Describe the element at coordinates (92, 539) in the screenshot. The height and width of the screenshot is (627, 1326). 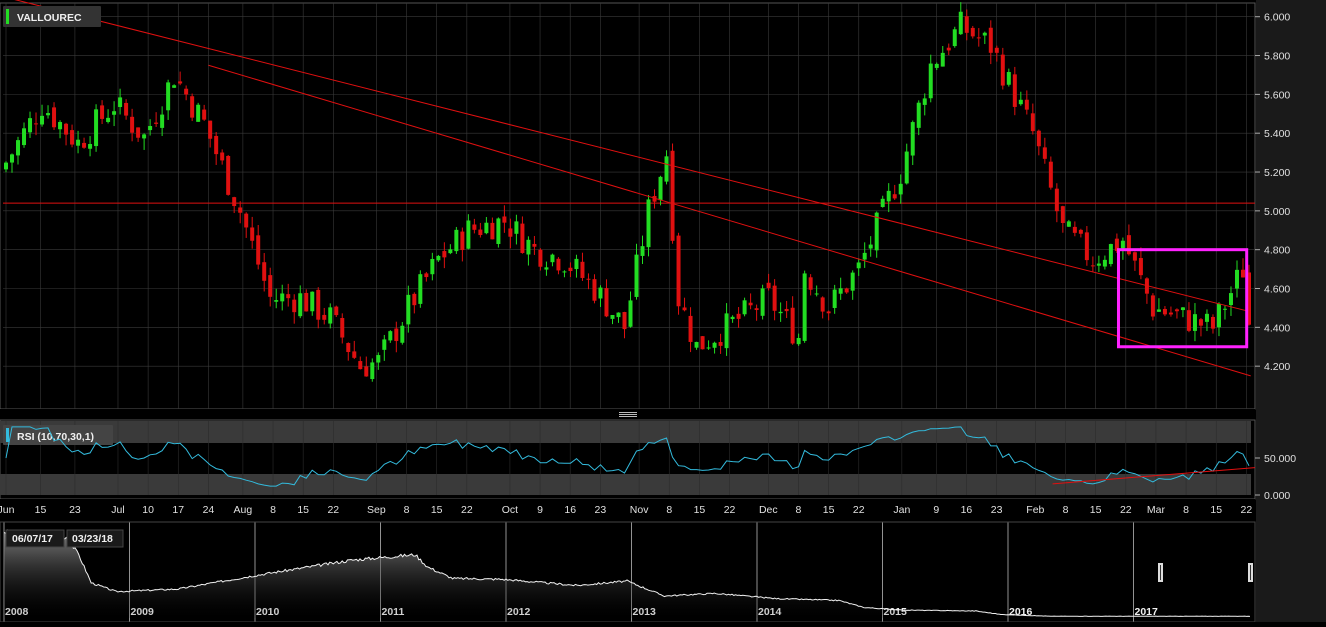
I see `range-end-label: 03/23/18` at that location.